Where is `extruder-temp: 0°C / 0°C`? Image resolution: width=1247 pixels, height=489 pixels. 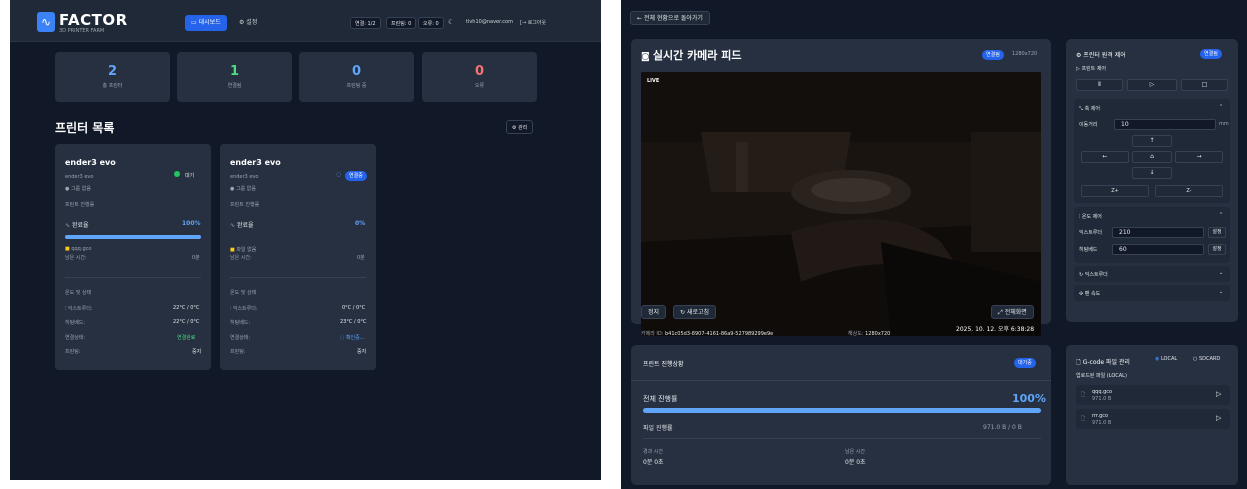 extruder-temp: 0°C / 0°C is located at coordinates (354, 308).